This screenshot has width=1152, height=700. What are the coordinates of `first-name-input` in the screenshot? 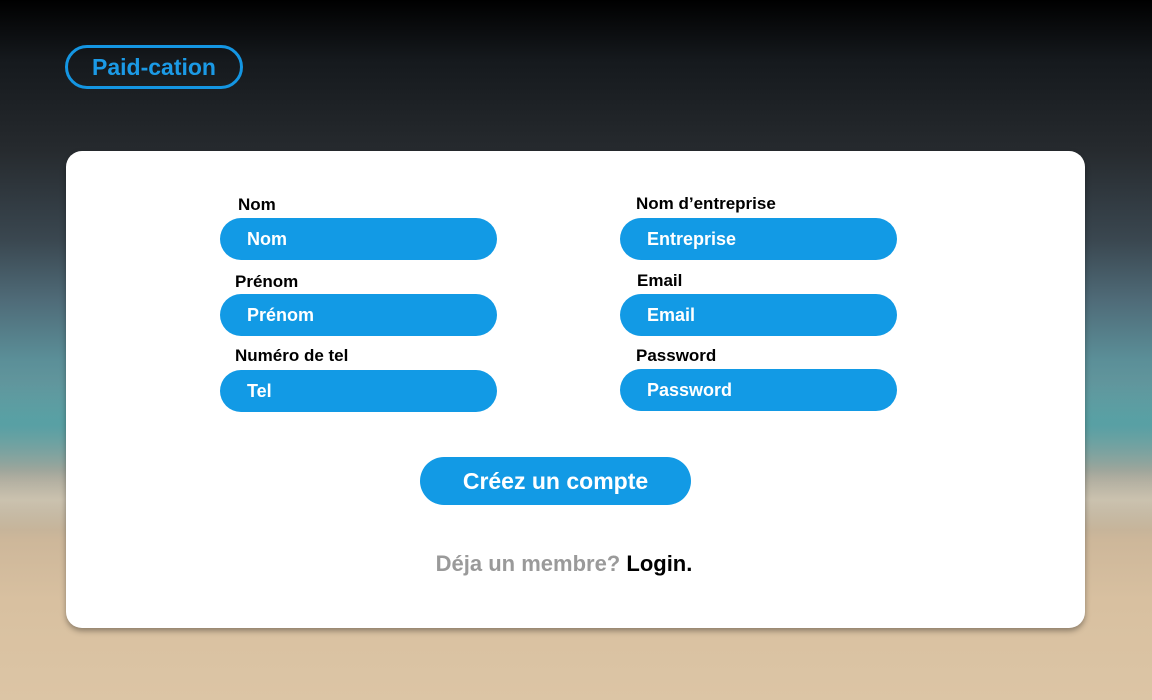 It's located at (358, 315).